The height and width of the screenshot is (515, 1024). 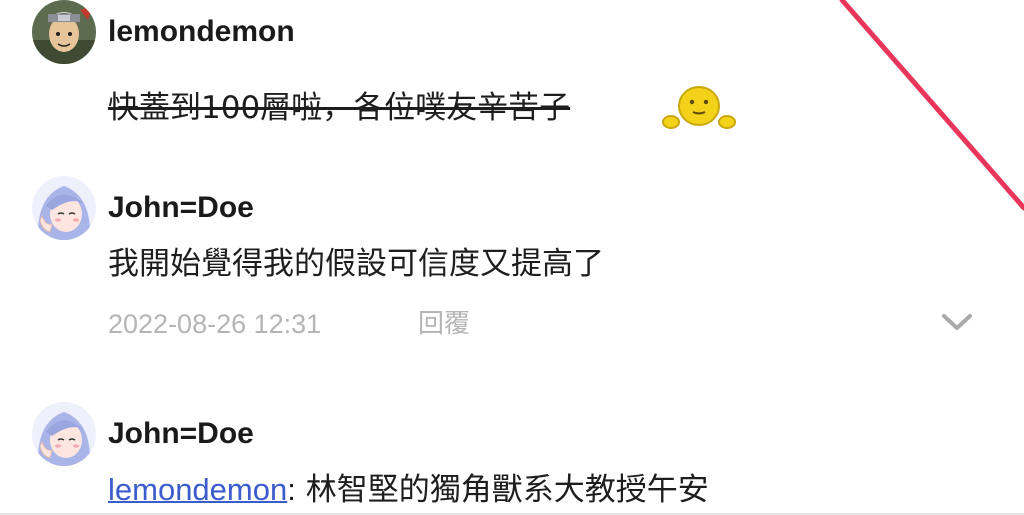 What do you see at coordinates (502, 490) in the screenshot?
I see `comment-text: 林智堅的獨角獸系大教授午安` at bounding box center [502, 490].